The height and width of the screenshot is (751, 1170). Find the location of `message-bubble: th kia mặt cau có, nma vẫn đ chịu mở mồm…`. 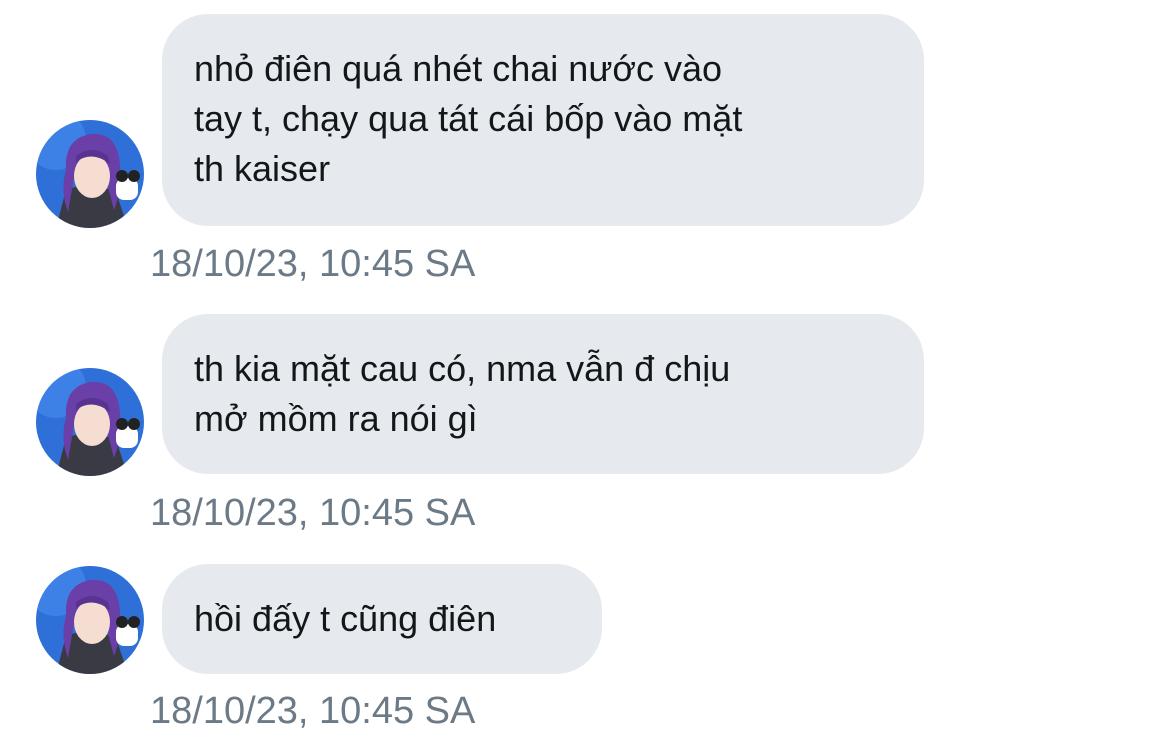

message-bubble: th kia mặt cau có, nma vẫn đ chịu mở mồm… is located at coordinates (543, 394).